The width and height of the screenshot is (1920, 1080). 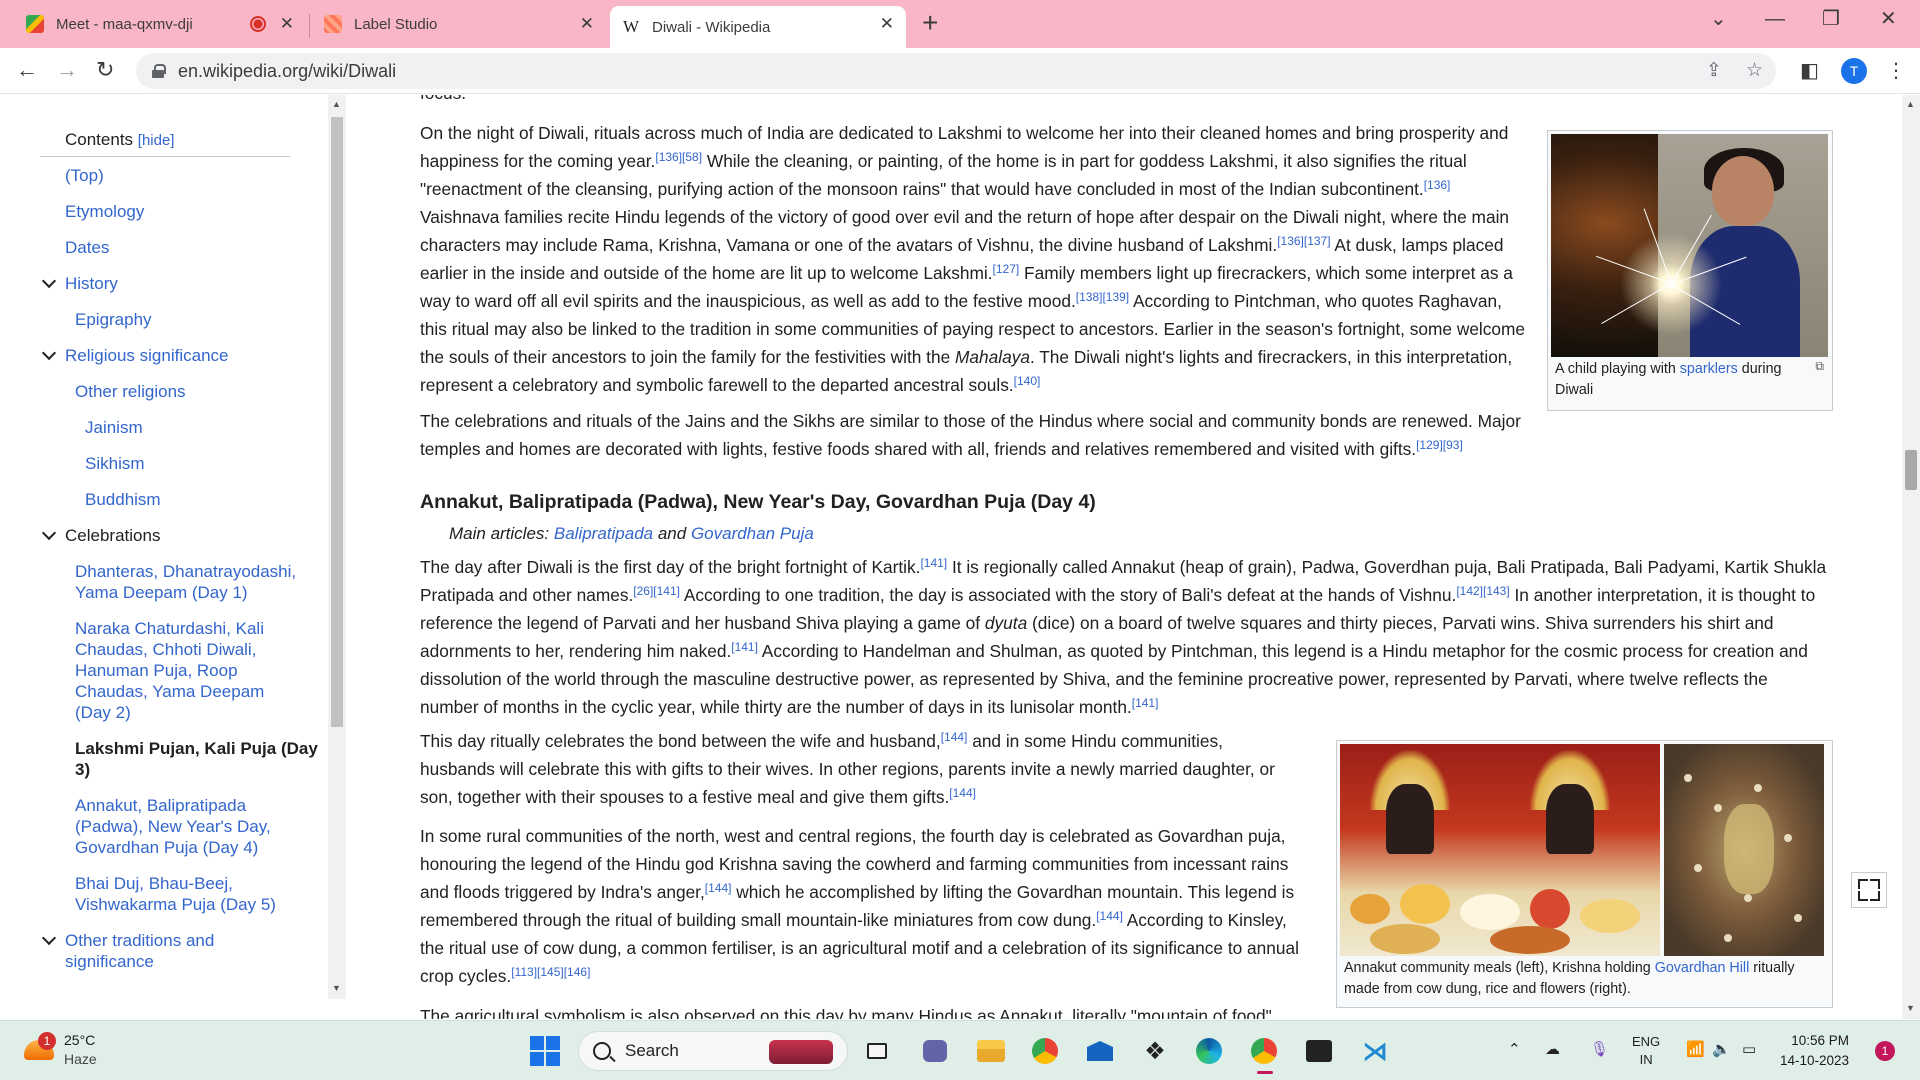 I want to click on toc-item-sikhism: Sikhism, so click(x=185, y=463).